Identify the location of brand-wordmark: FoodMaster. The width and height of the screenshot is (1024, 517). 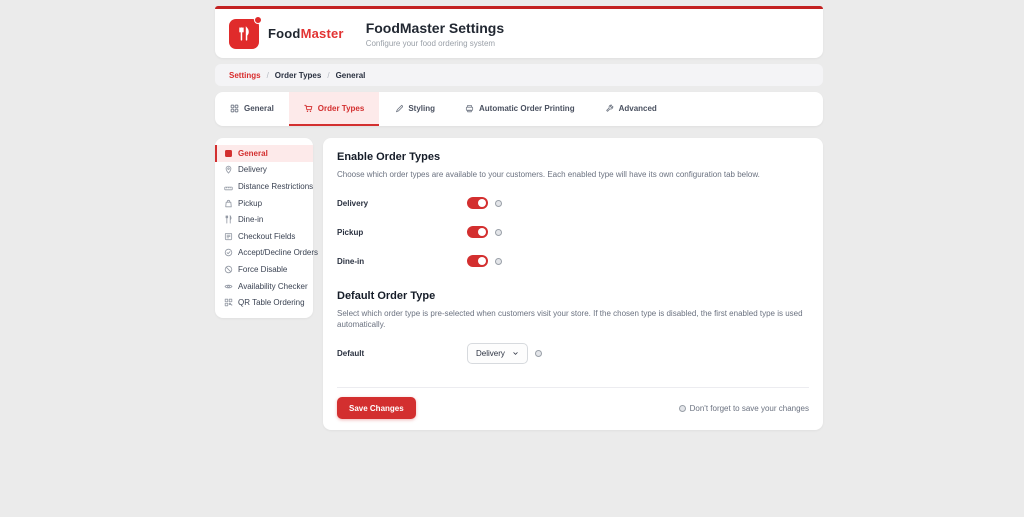
(306, 33).